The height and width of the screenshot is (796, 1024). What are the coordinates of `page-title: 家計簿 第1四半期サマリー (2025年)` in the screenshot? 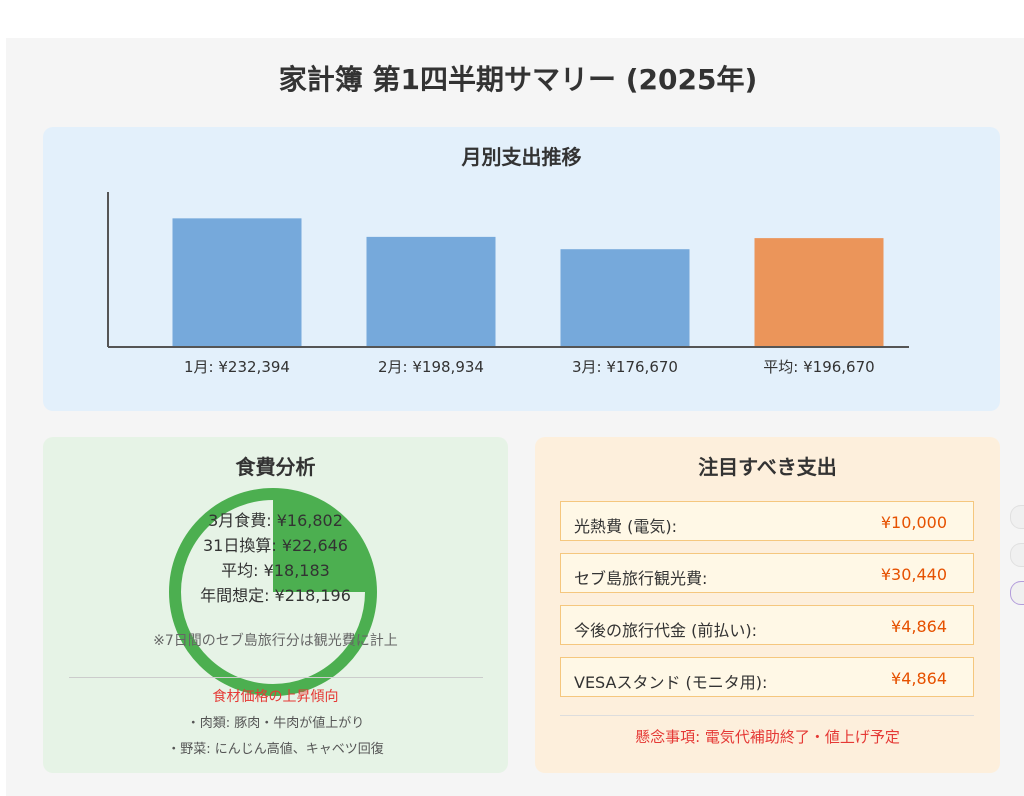 It's located at (518, 79).